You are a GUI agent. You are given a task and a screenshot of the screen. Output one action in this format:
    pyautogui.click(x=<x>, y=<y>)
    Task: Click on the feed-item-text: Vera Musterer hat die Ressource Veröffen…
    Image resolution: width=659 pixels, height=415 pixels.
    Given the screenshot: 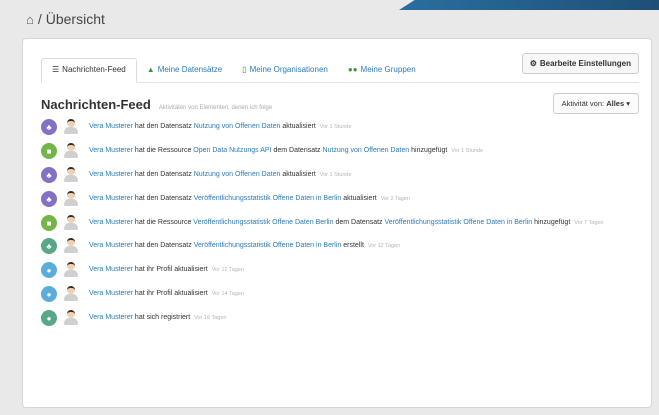 What is the action you would take?
    pyautogui.click(x=346, y=223)
    